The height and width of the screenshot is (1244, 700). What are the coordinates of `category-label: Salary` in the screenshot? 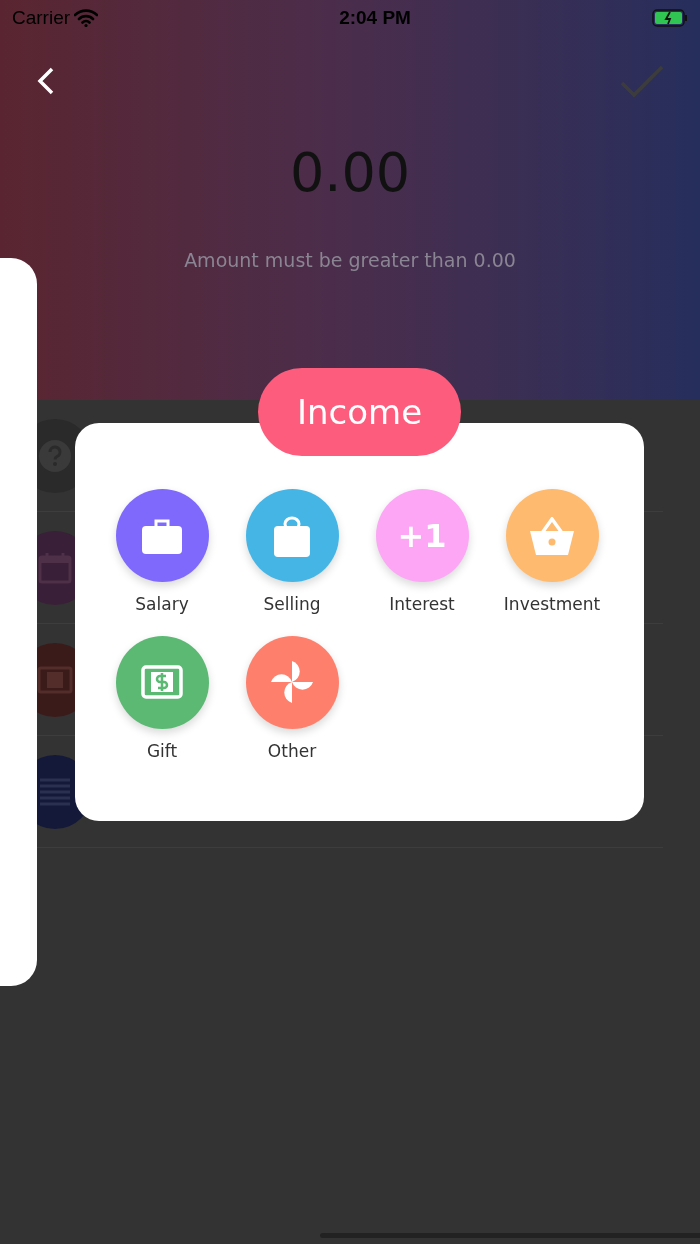 It's located at (162, 604).